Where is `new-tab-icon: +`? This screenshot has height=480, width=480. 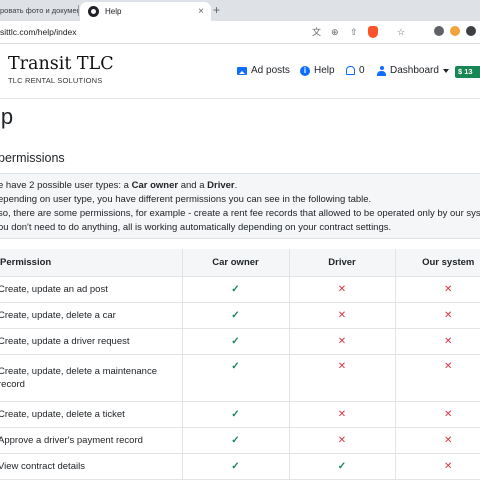 new-tab-icon: + is located at coordinates (216, 10).